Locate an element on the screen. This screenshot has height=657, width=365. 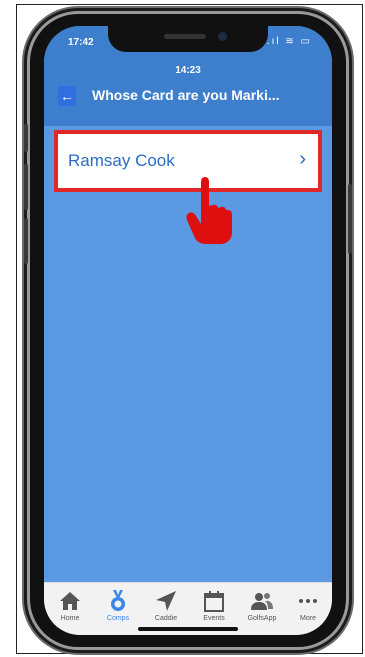
status-icons: ..ıl ≋ ▭ is located at coordinates (287, 41).